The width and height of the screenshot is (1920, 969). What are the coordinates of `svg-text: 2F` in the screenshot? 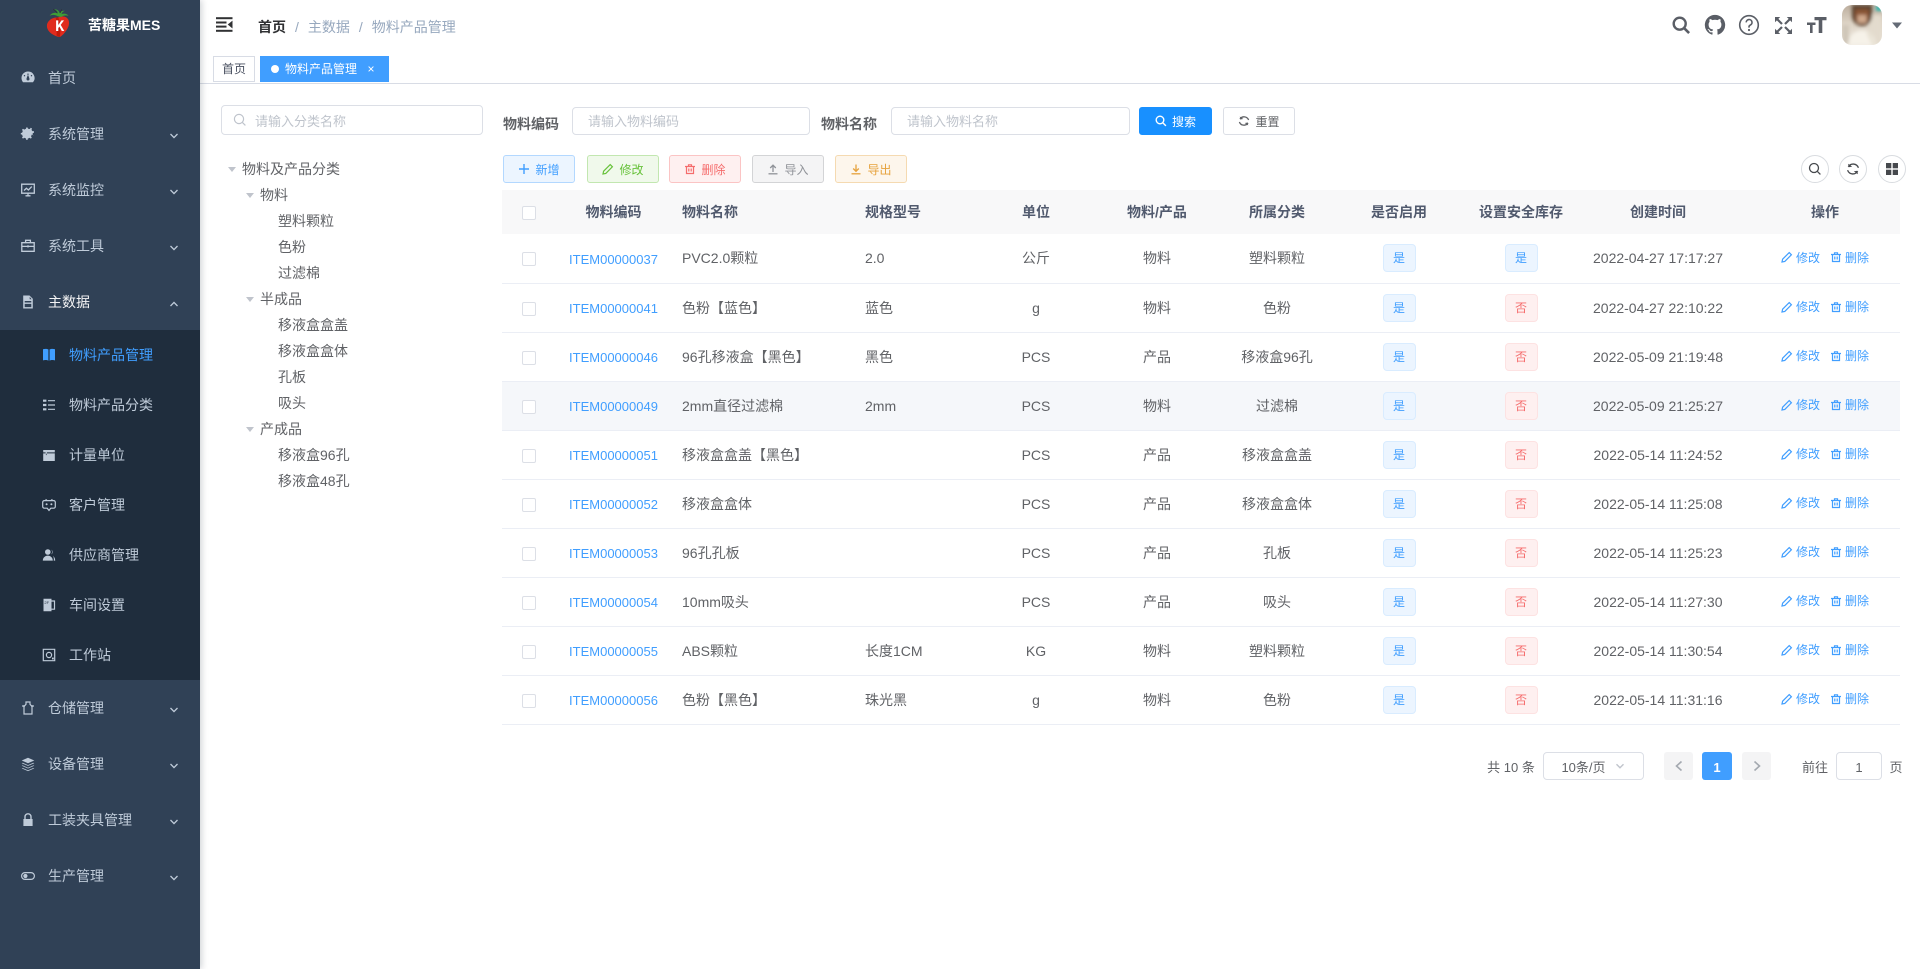 It's located at (46, 602).